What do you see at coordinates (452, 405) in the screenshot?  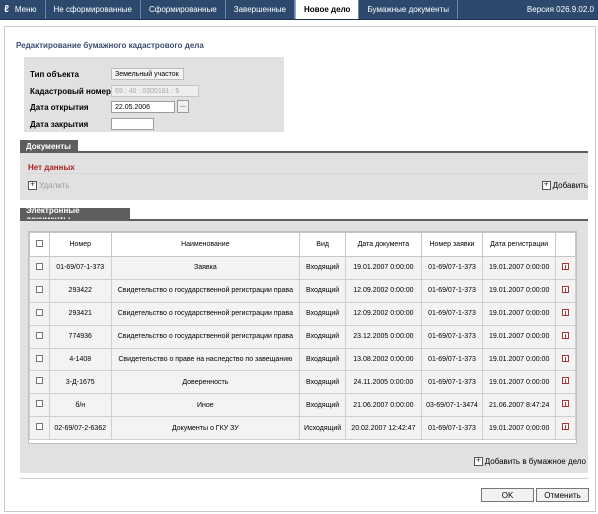 I see `cell-request-number: 03-69/07-1-3474` at bounding box center [452, 405].